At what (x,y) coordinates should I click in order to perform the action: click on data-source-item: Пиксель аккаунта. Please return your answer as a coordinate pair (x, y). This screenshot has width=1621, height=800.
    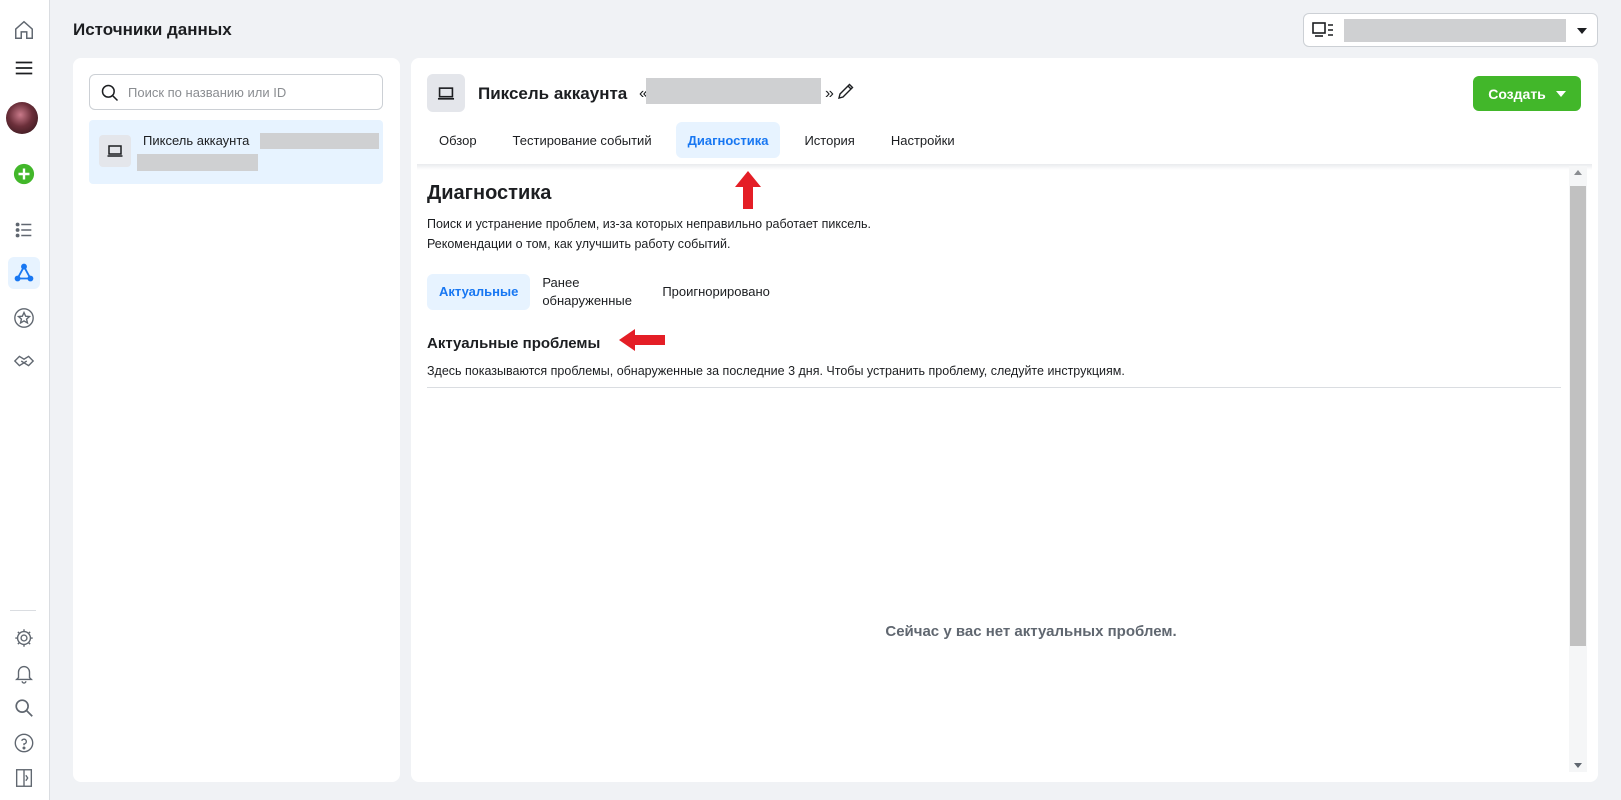
    Looking at the image, I should click on (236, 152).